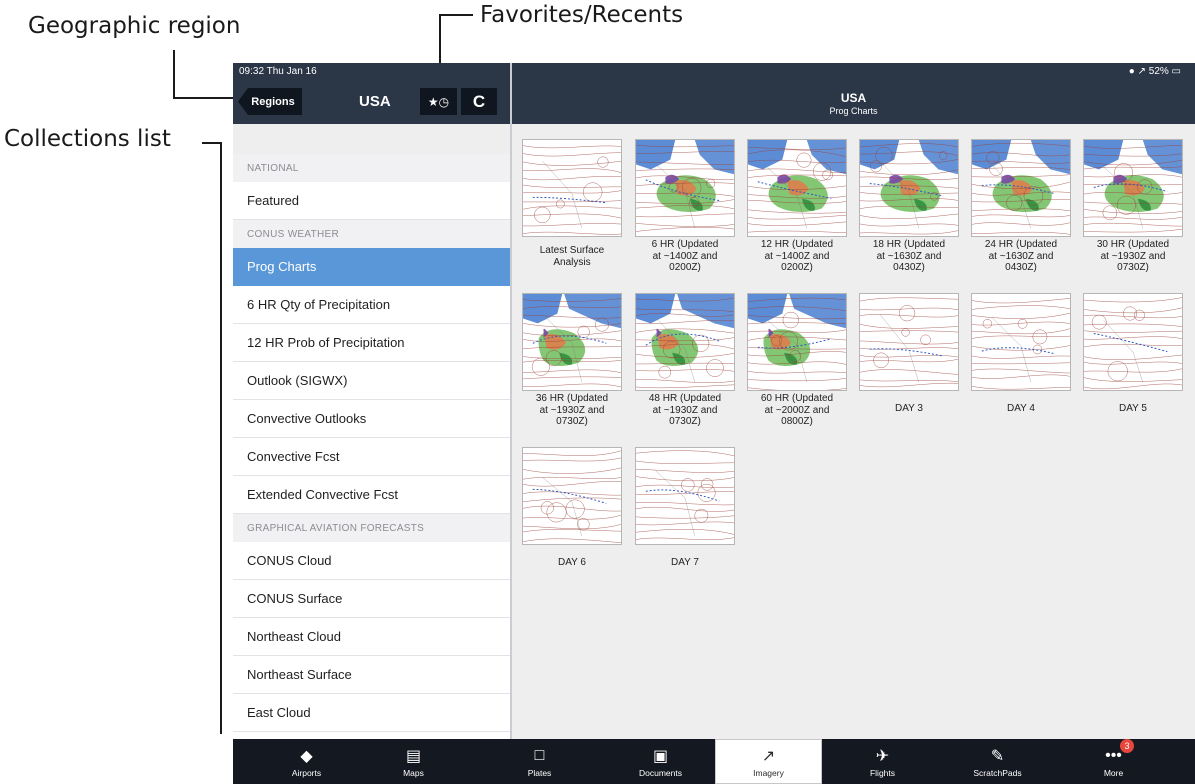 This screenshot has height=784, width=1195. I want to click on thumbnail-label: DAY 3, so click(909, 408).